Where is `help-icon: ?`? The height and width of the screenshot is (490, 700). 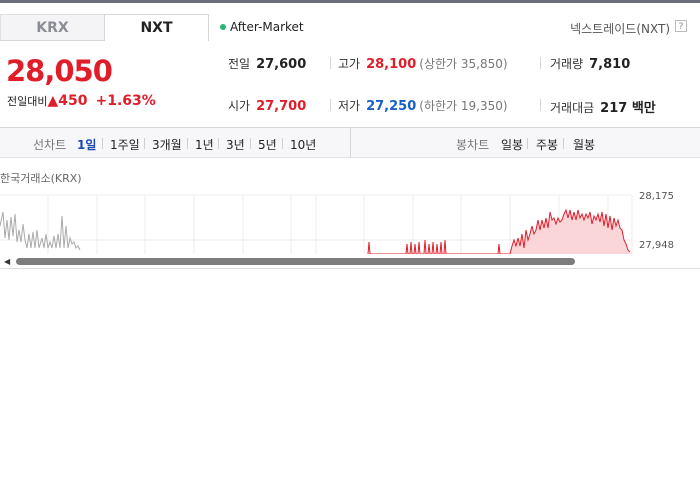 help-icon: ? is located at coordinates (681, 26).